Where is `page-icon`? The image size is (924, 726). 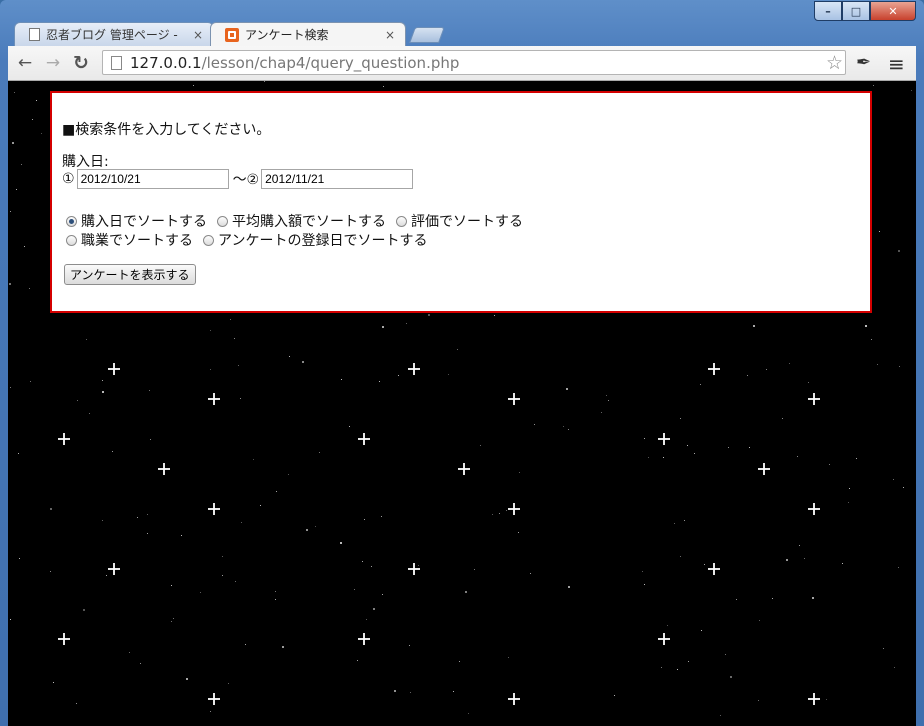 page-icon is located at coordinates (116, 62).